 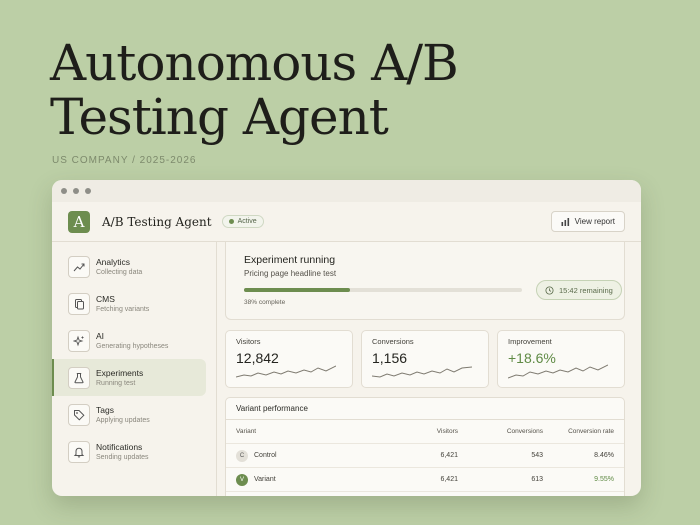 I want to click on sidebar-item-ai: AI Generating hypotheses, so click(x=134, y=340).